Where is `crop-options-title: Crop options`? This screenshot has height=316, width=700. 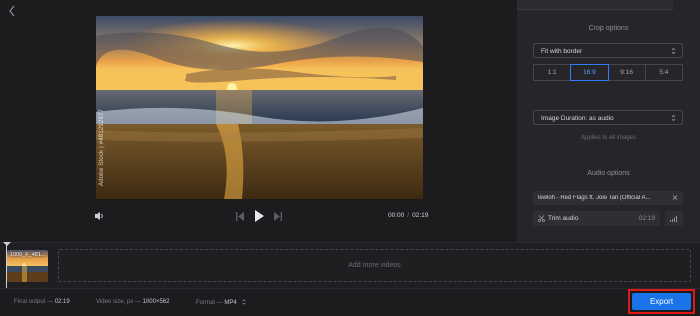 crop-options-title: Crop options is located at coordinates (608, 28).